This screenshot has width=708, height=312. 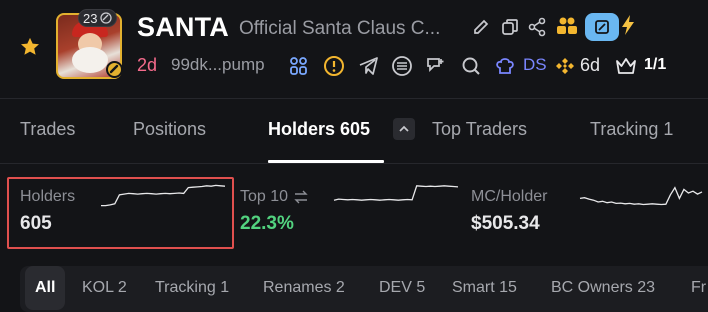 I want to click on filter-tracking: Tracking 1, so click(x=192, y=288).